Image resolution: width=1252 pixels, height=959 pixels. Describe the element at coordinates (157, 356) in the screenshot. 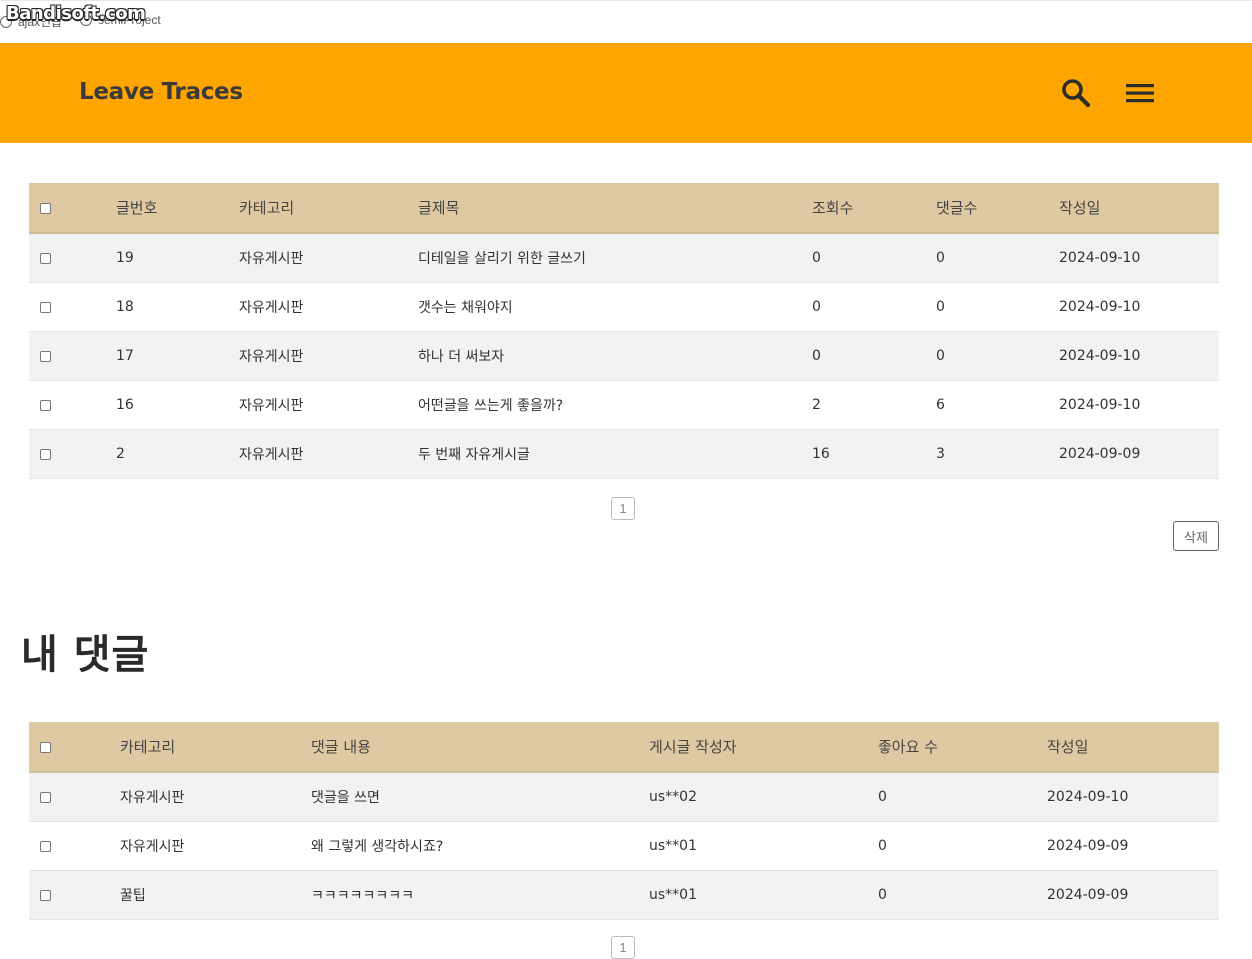

I see `post-number: 17` at that location.